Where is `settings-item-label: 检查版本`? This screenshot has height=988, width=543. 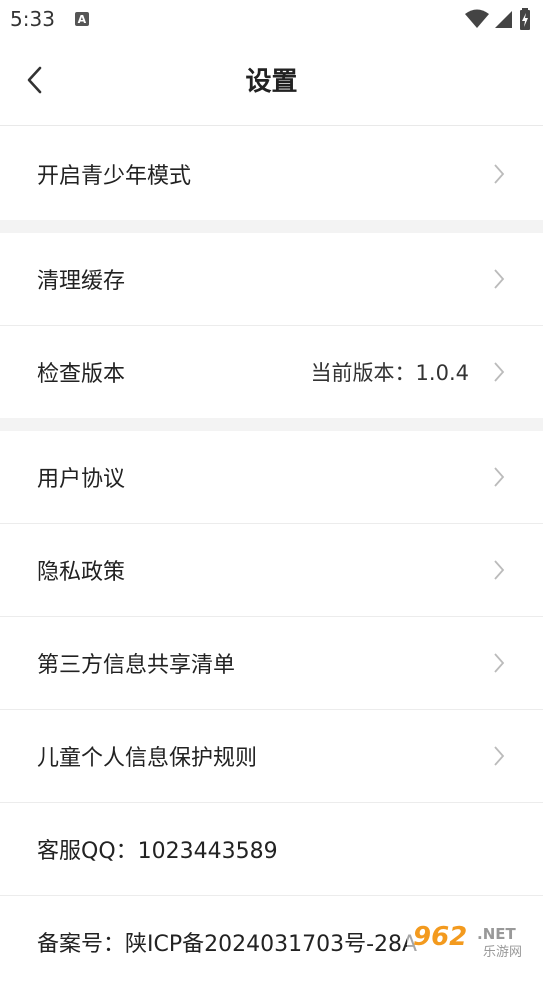
settings-item-label: 检查版本 is located at coordinates (81, 374).